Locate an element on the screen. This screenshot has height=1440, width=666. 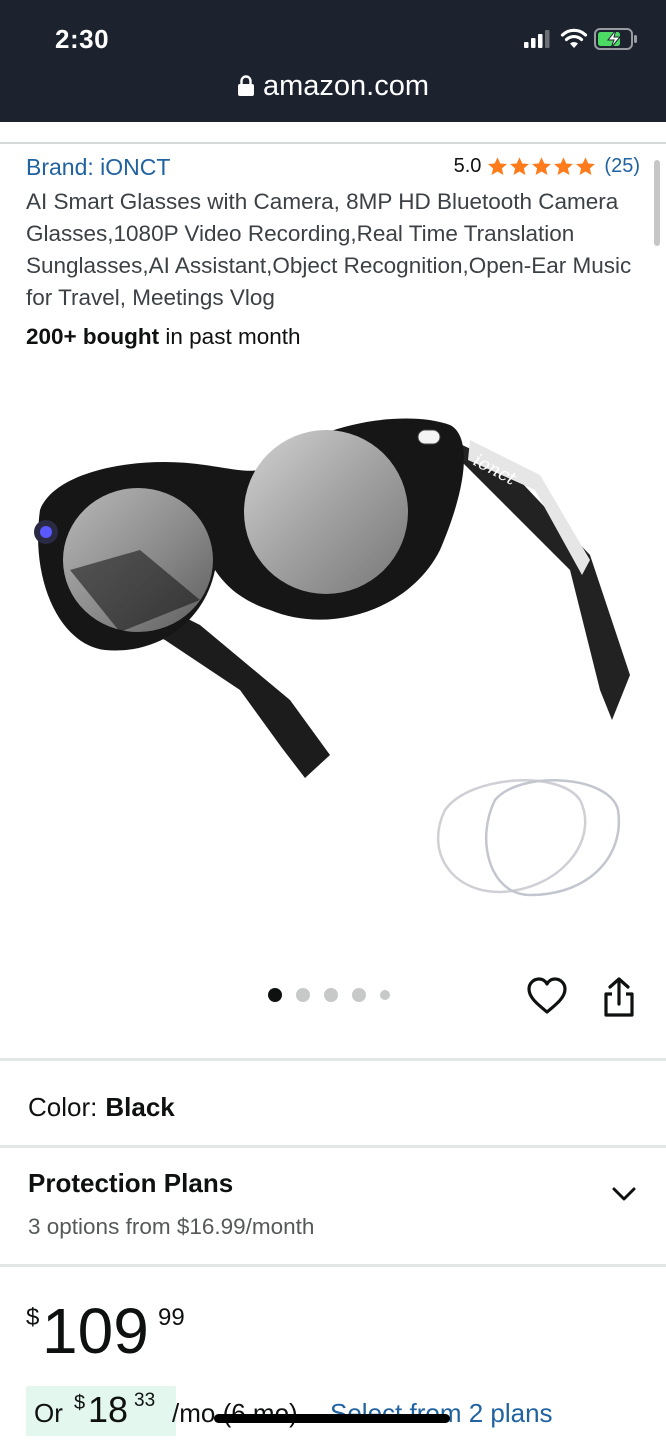
protection-plans-subtitle: 3 options from $16.99/month is located at coordinates (171, 1226).